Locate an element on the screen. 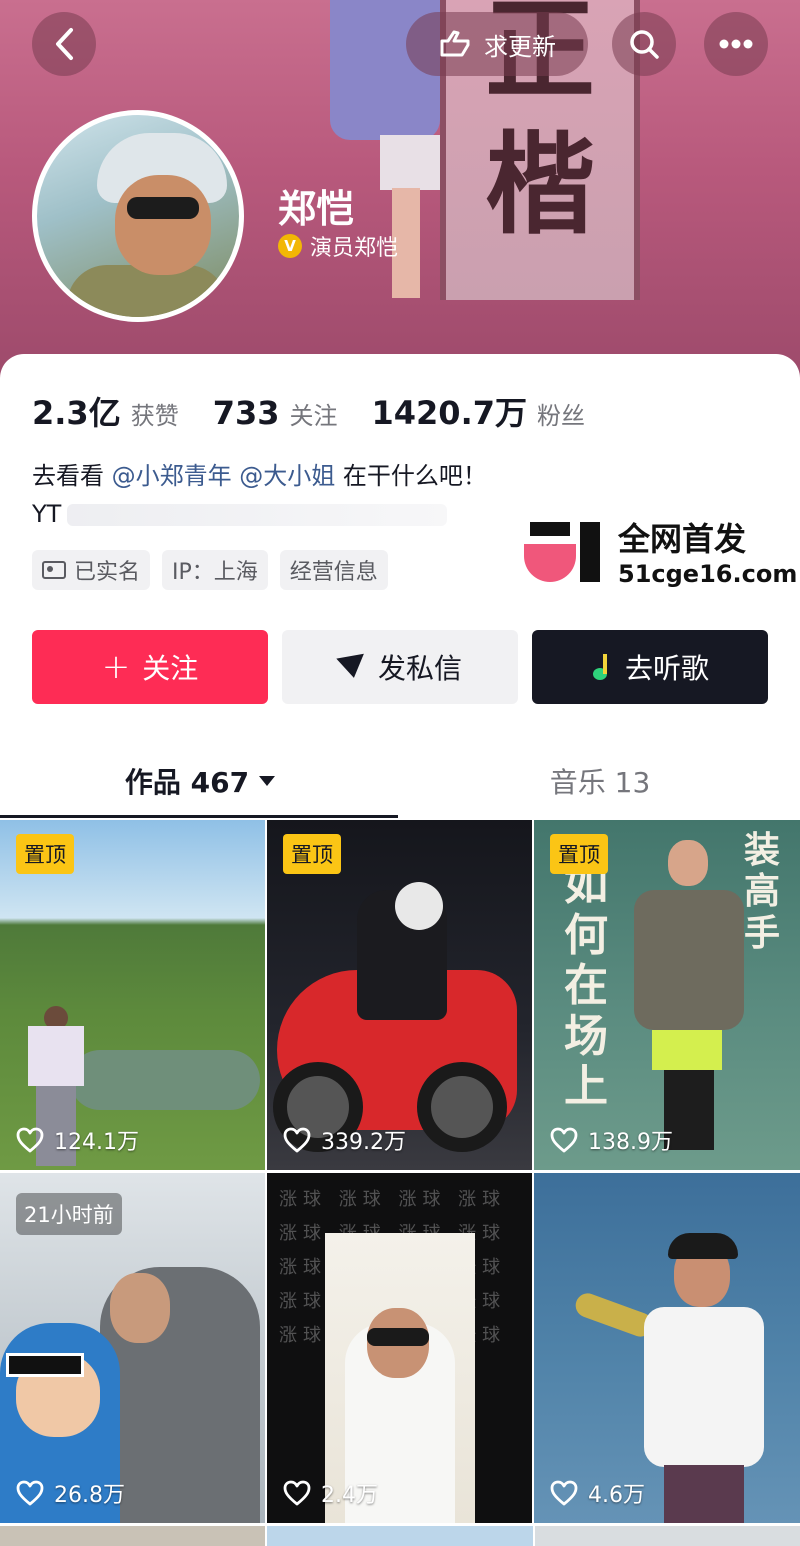 The height and width of the screenshot is (1546, 800). tag-label: 经营信息 is located at coordinates (333, 572).